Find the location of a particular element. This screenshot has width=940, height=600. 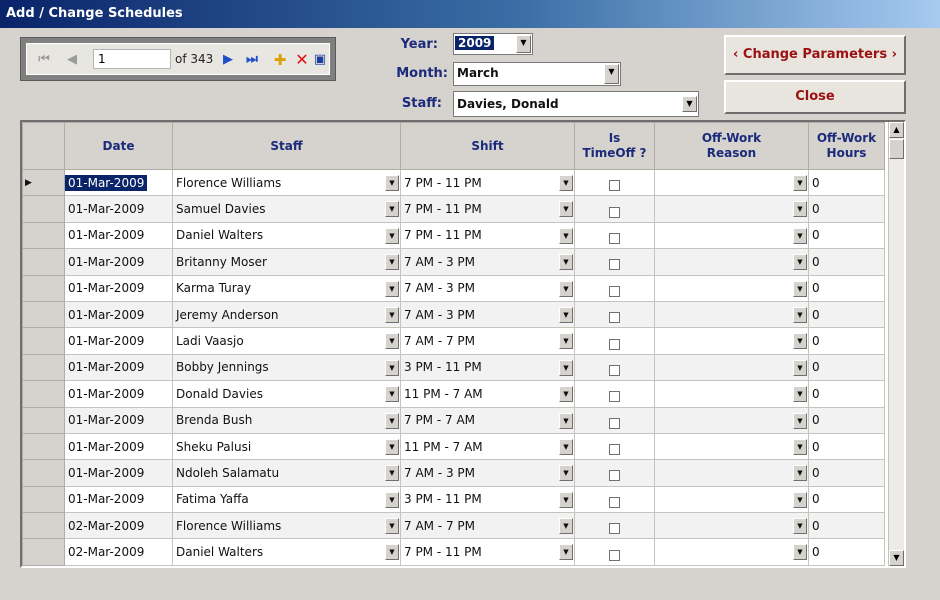

staff-cell: Samuel Davies ▼ is located at coordinates (286, 209).